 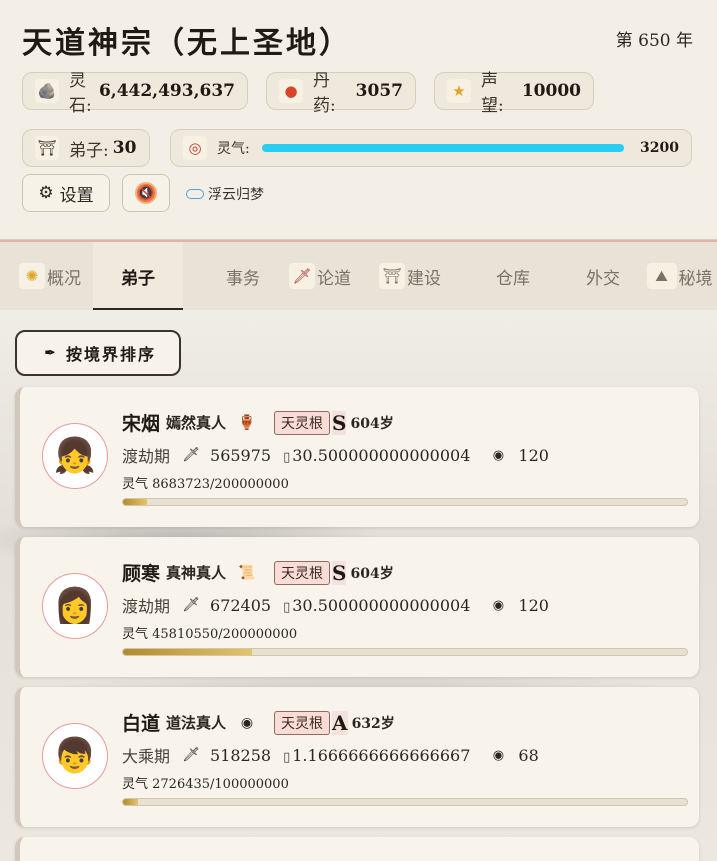 I want to click on disciples-value: 30, so click(x=124, y=148).